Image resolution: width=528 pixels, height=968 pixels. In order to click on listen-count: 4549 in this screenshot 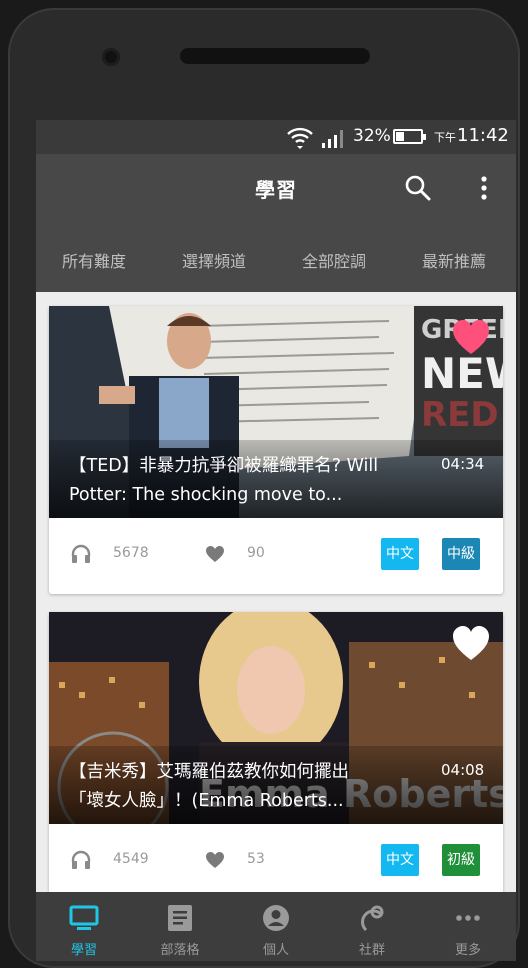, I will do `click(131, 859)`.